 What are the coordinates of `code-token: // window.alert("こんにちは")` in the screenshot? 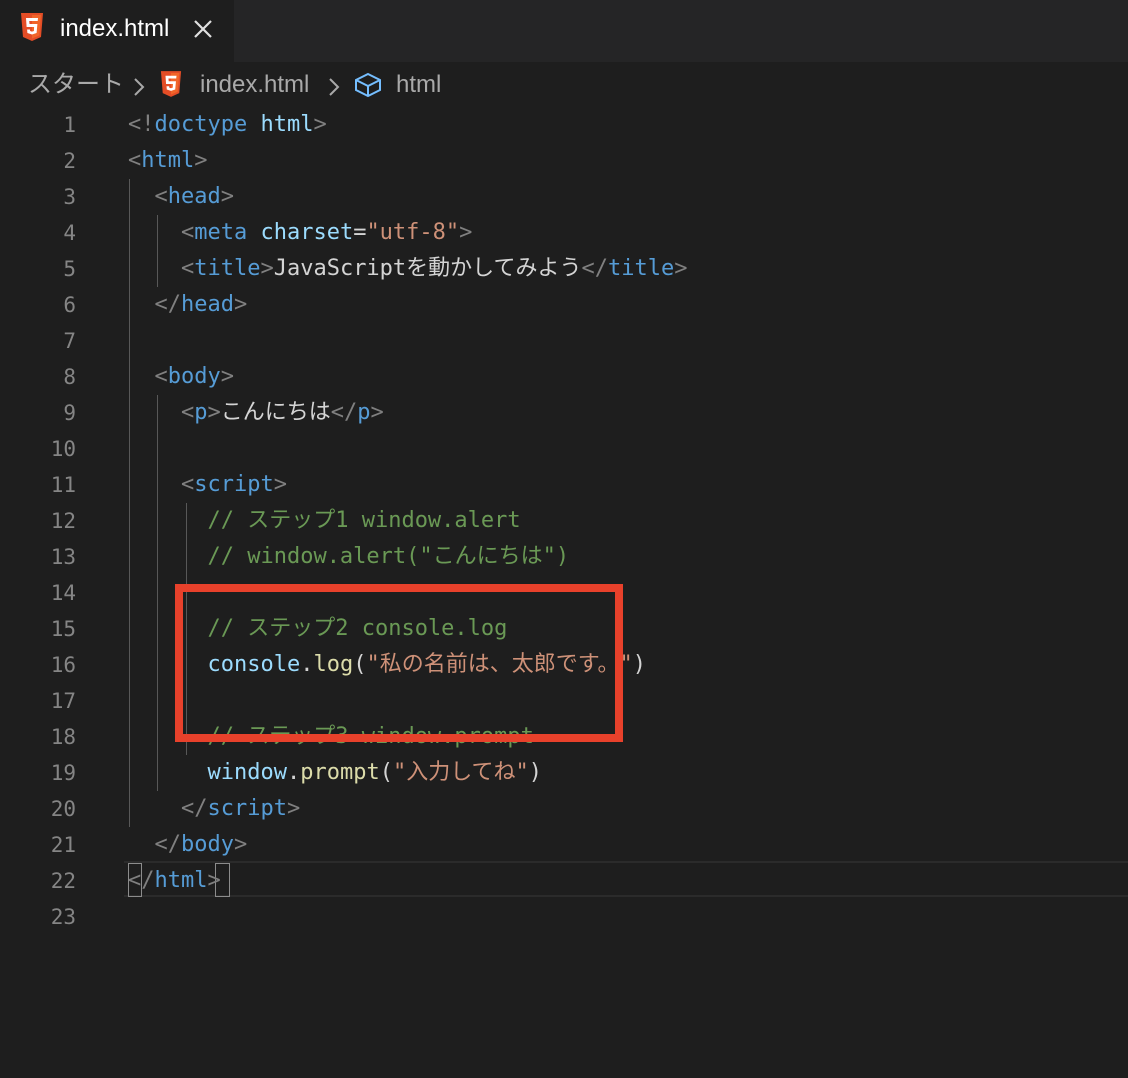 It's located at (388, 556).